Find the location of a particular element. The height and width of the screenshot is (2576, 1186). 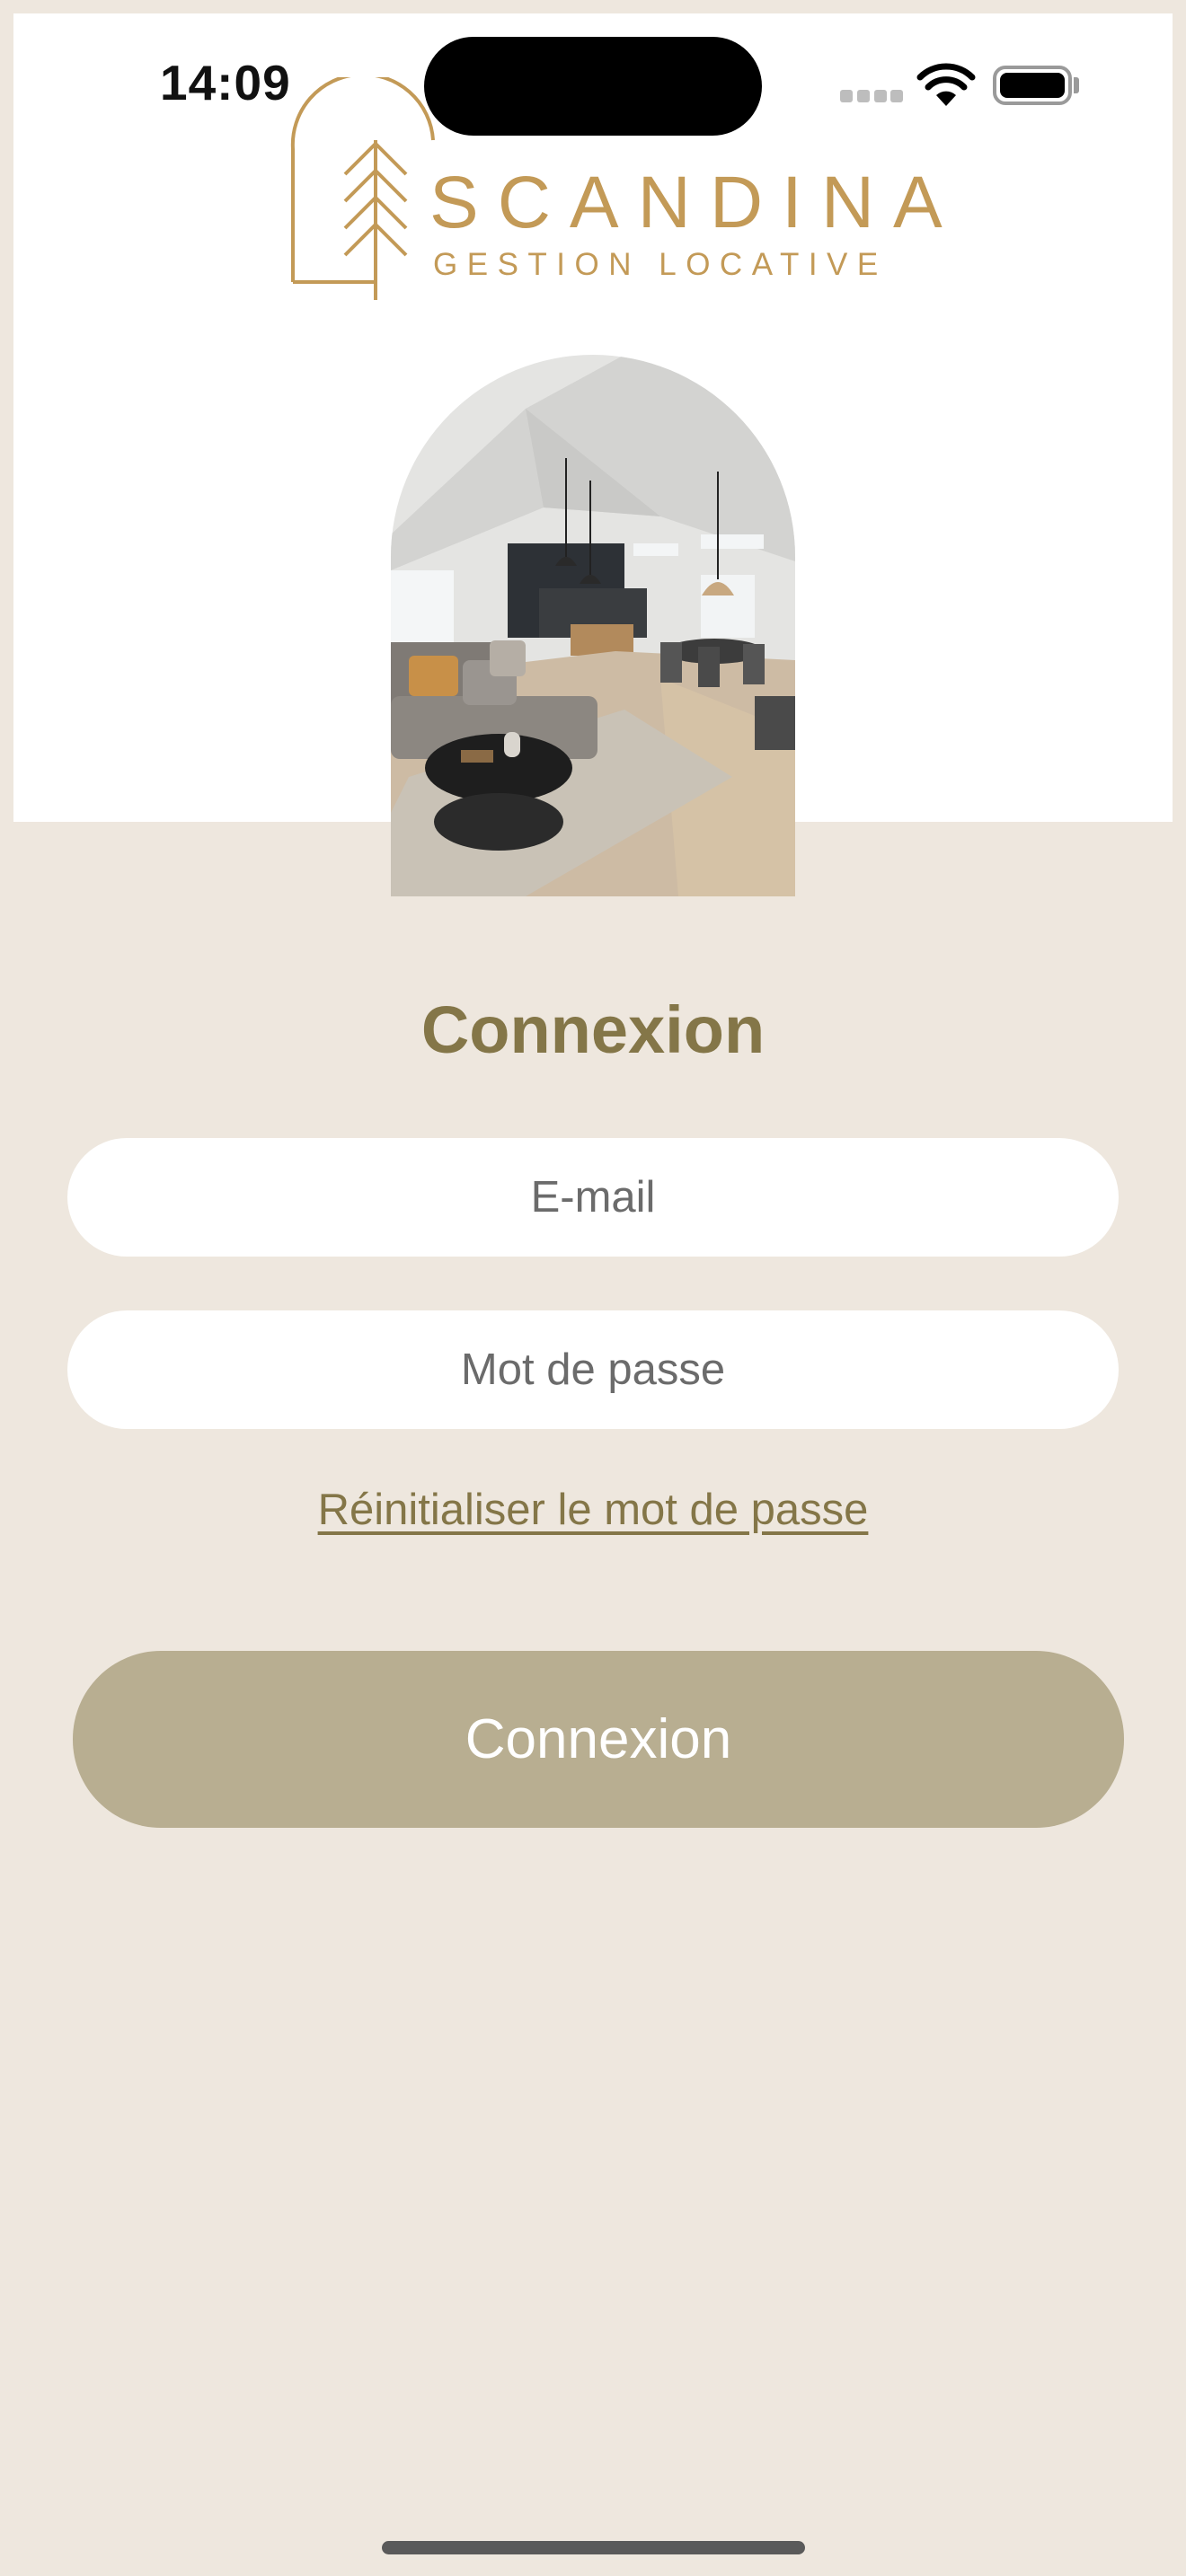

email-field is located at coordinates (593, 1197).